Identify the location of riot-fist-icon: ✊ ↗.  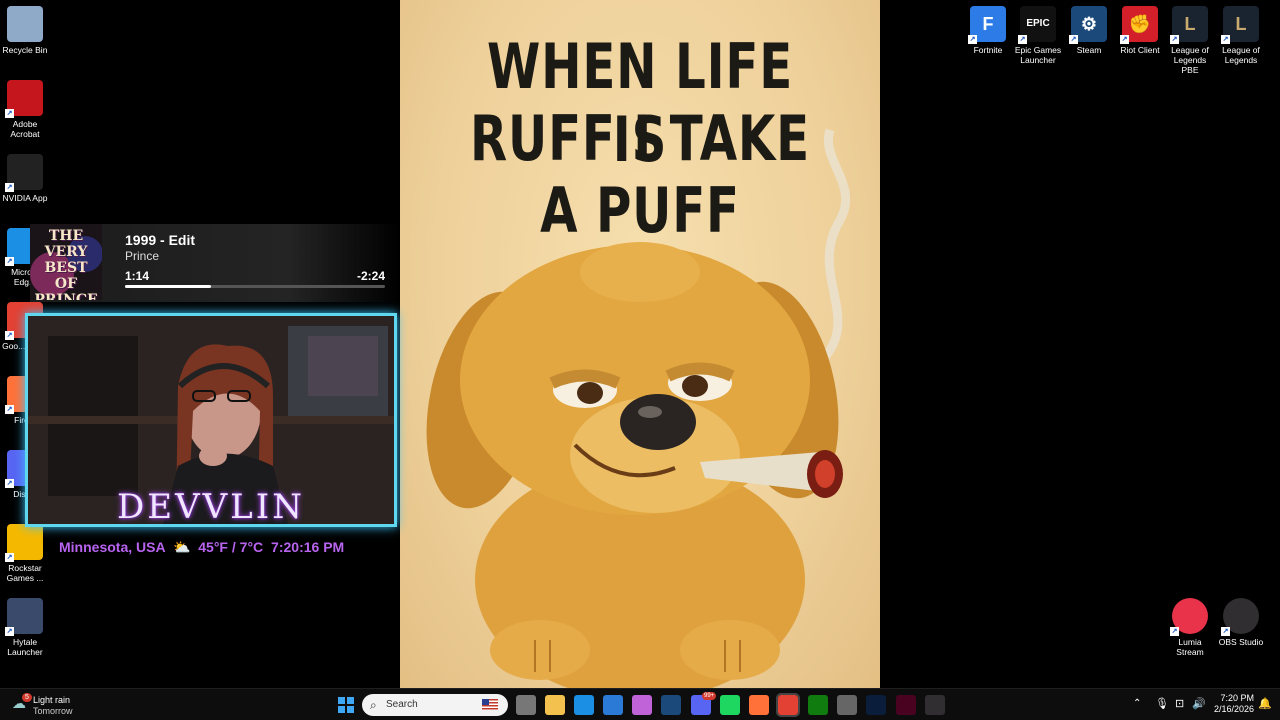
(1139, 25).